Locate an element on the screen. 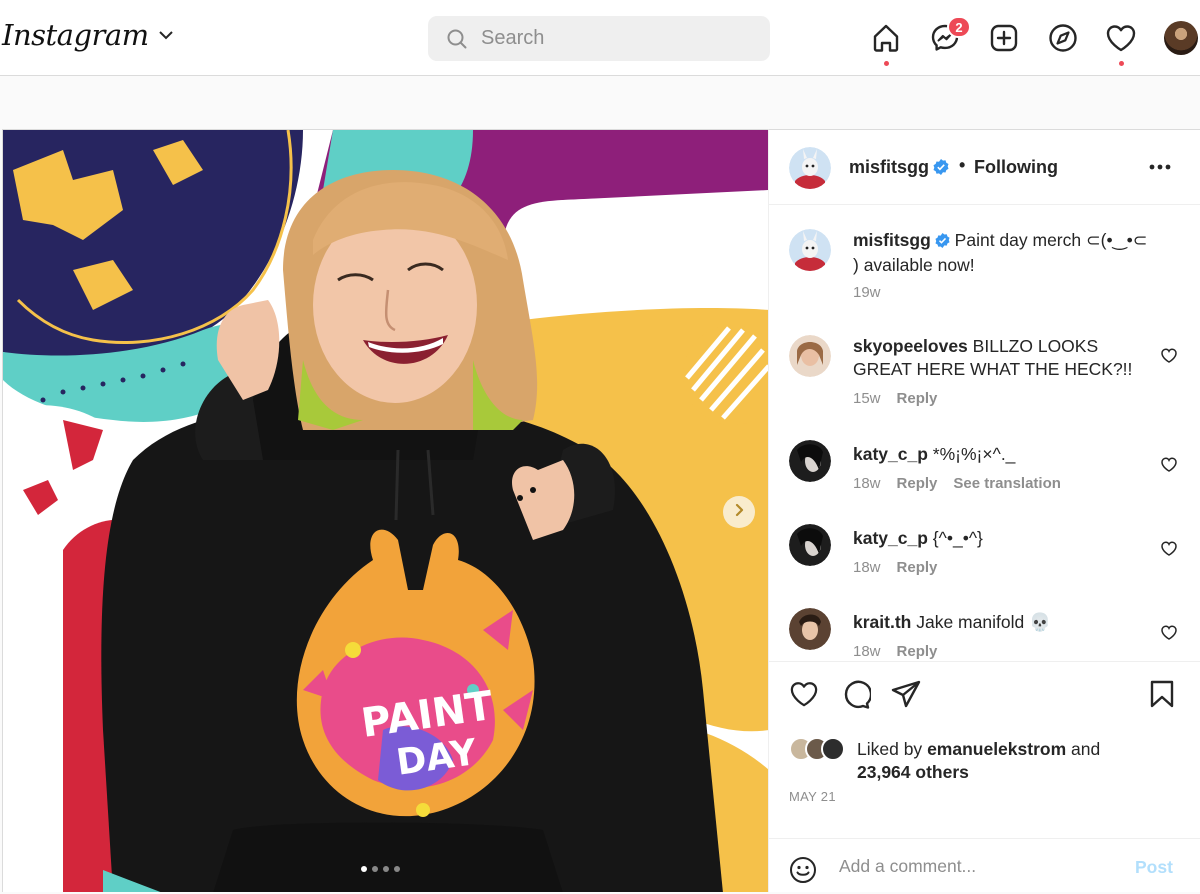  likes-others-count: 23,964 others is located at coordinates (913, 772).